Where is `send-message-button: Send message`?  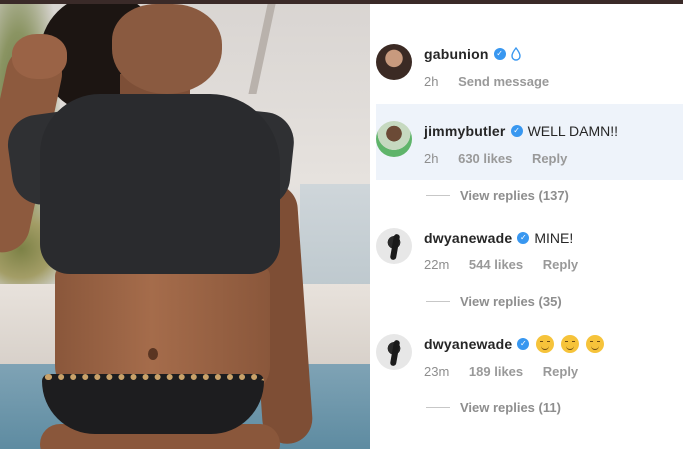 send-message-button: Send message is located at coordinates (503, 81).